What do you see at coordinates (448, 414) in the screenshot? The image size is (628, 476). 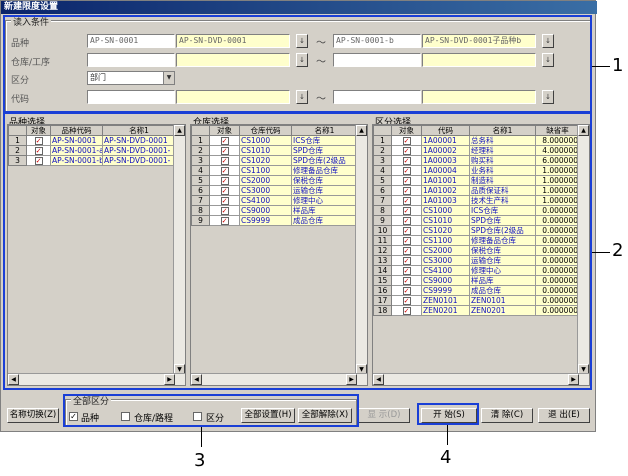 I see `highlight-frame-start-button` at bounding box center [448, 414].